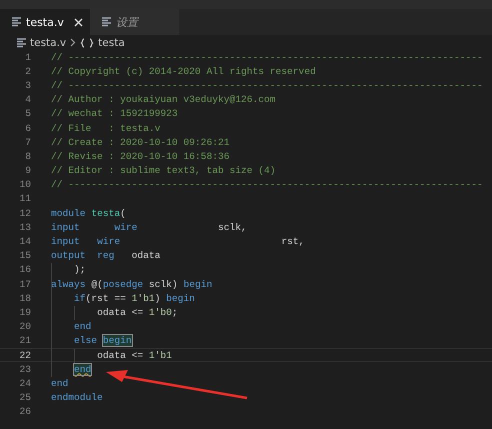 The height and width of the screenshot is (429, 492). I want to click on line-number: 3, so click(27, 85).